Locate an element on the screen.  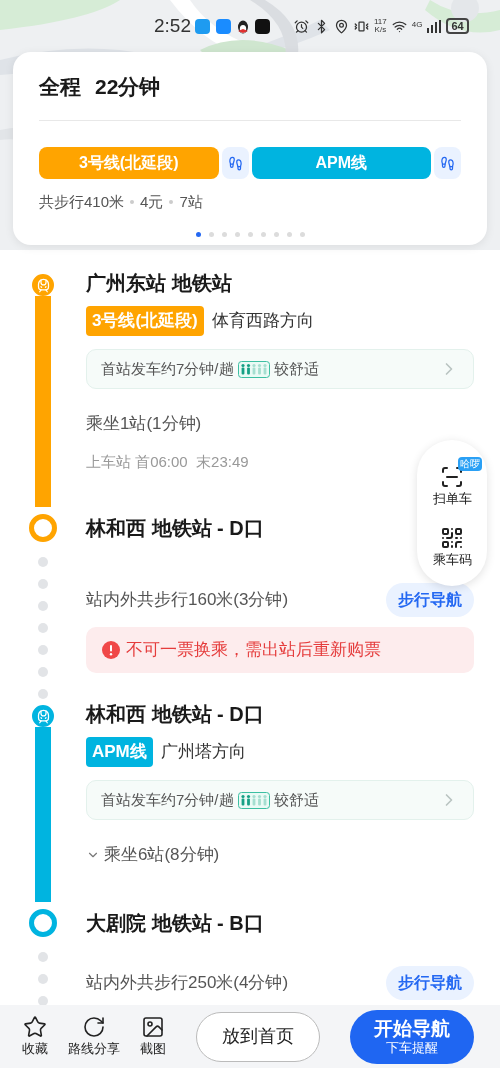
toolbar-action: 截图 is located at coordinates (153, 1036).